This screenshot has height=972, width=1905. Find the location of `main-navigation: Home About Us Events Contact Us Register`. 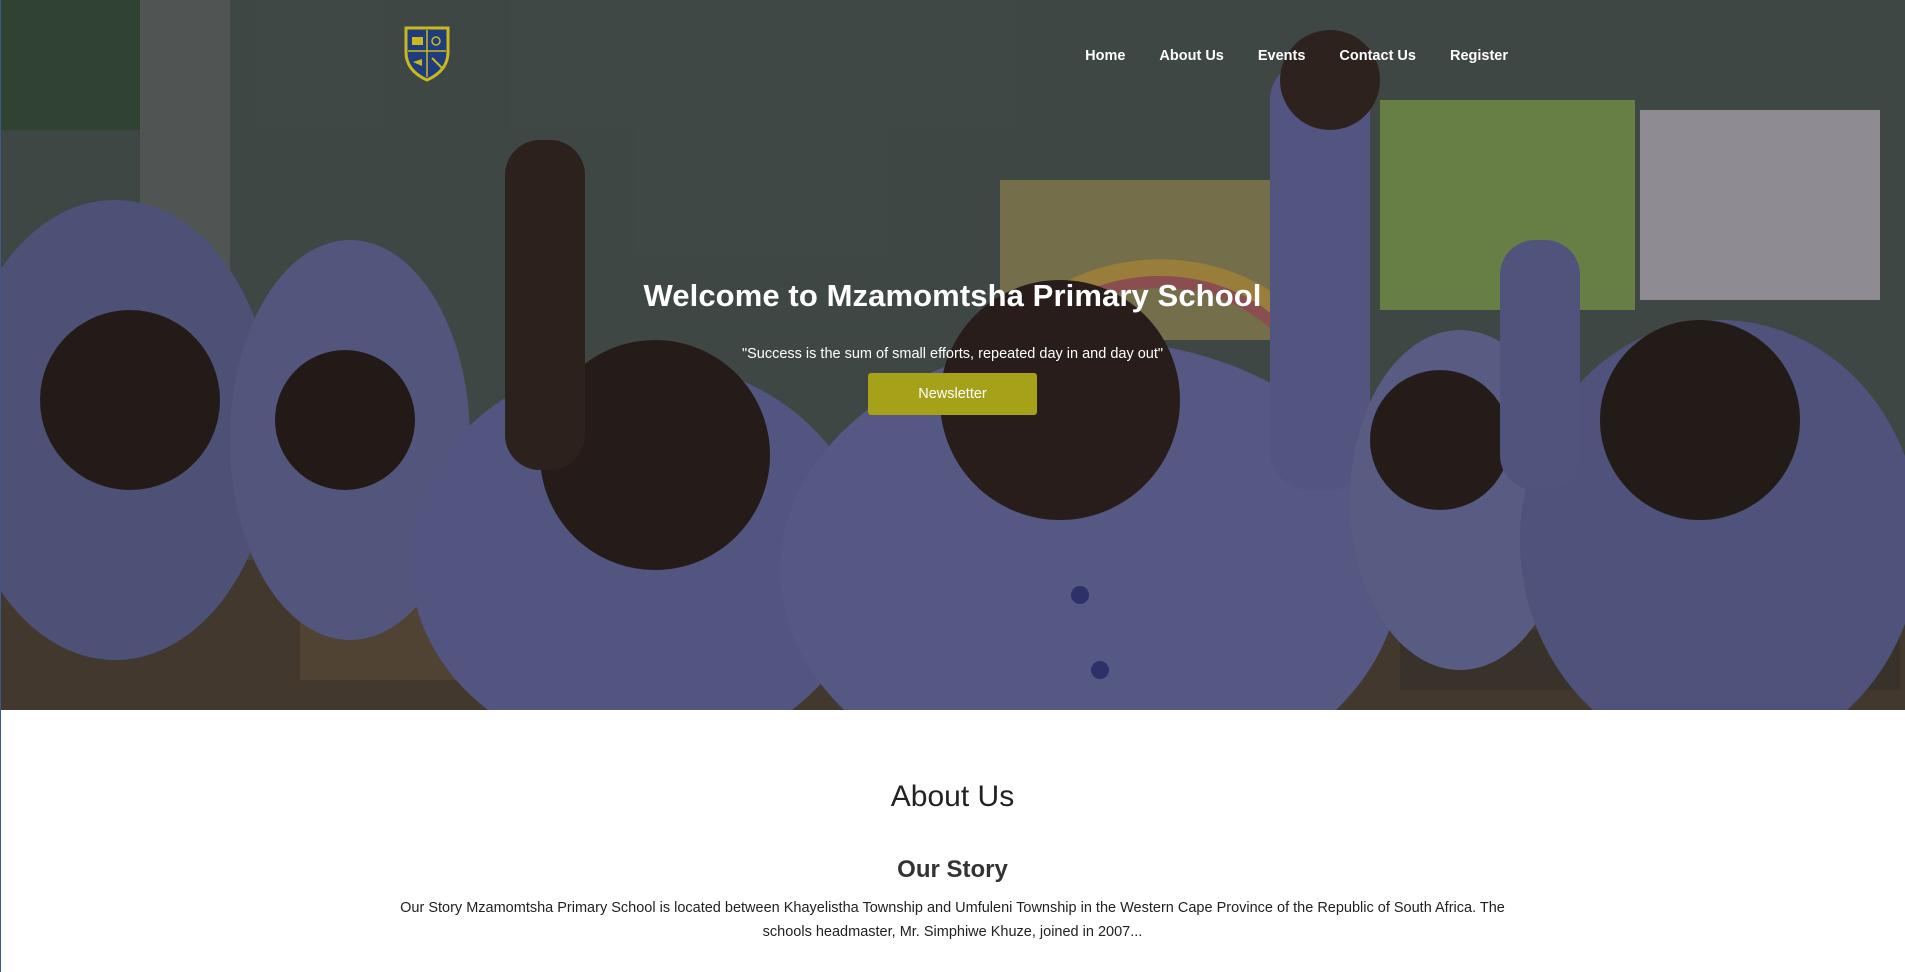

main-navigation: Home About Us Events Contact Us Register is located at coordinates (1296, 56).